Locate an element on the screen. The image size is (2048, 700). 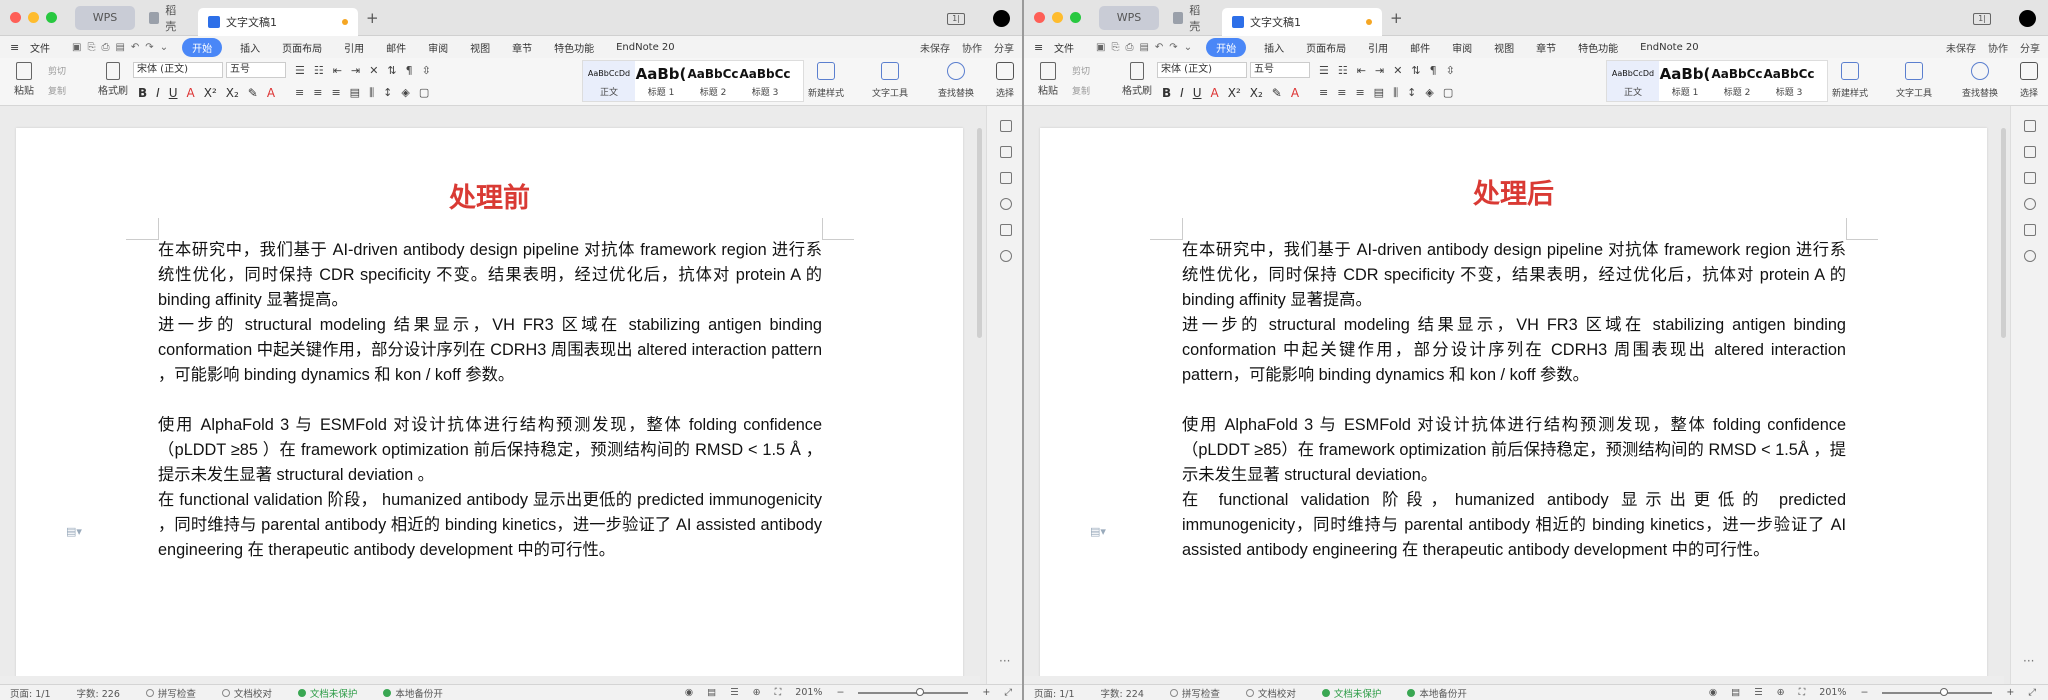
copy-button: 复制 is located at coordinates (57, 90).